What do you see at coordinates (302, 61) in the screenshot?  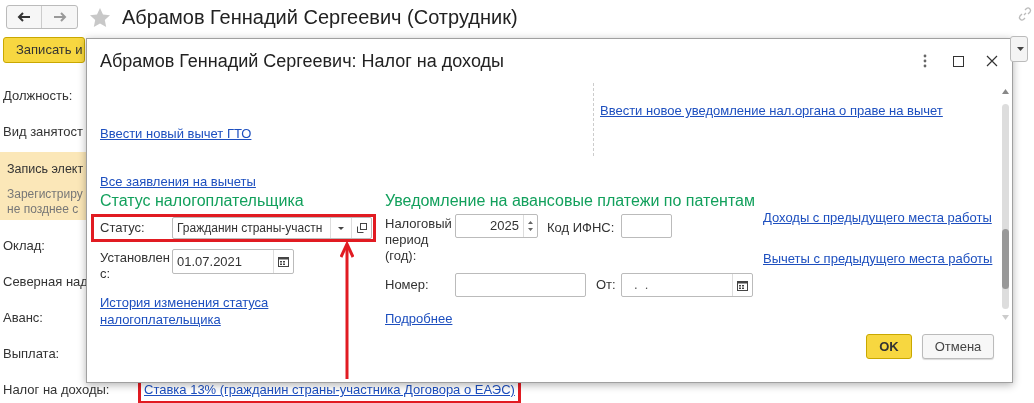 I see `dialog-title: Абрамов Геннадий Сергеевич: Налог на доходы` at bounding box center [302, 61].